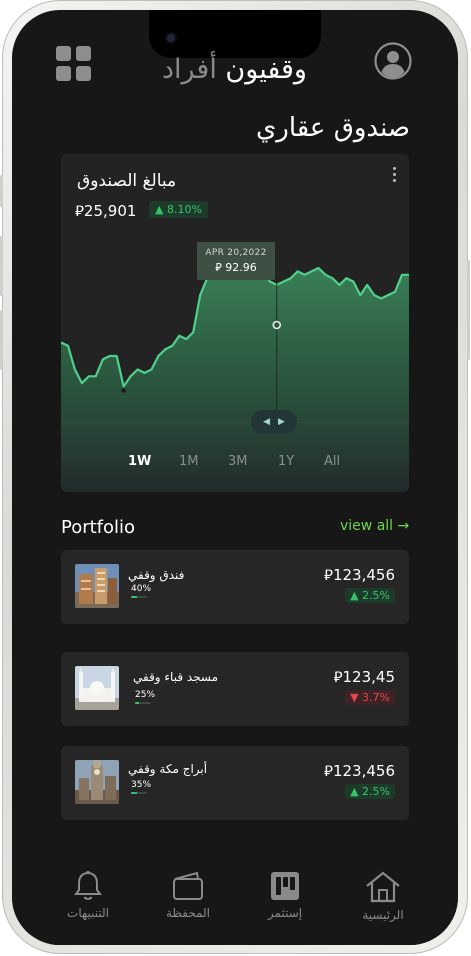  I want to click on tab-invest: إستثمر, so click(285, 895).